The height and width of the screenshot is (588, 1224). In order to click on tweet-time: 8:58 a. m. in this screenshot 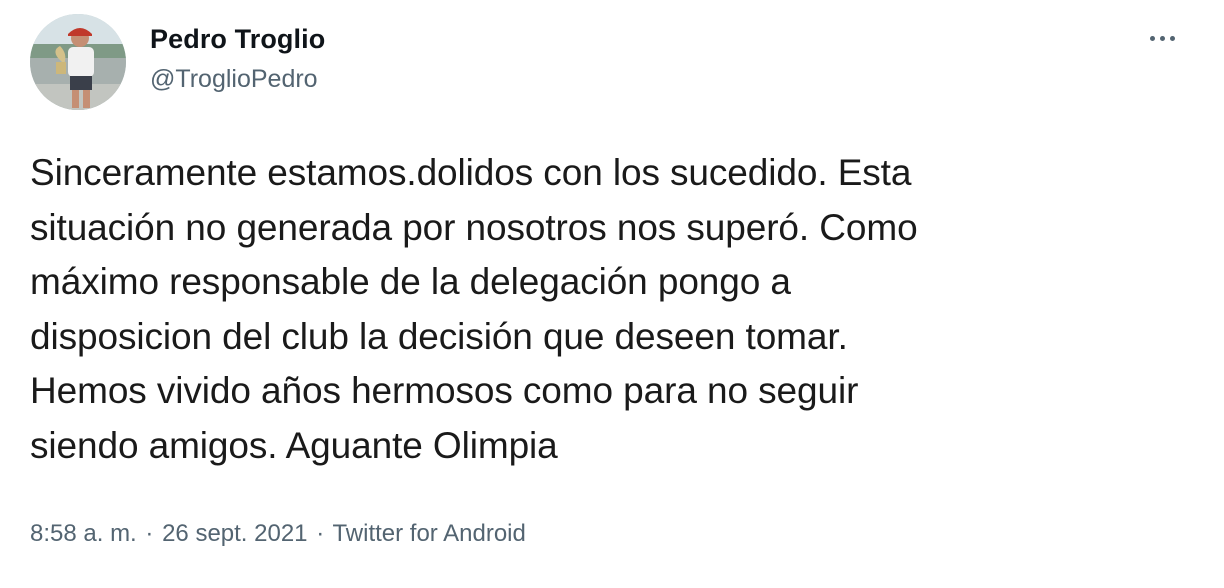, I will do `click(83, 533)`.